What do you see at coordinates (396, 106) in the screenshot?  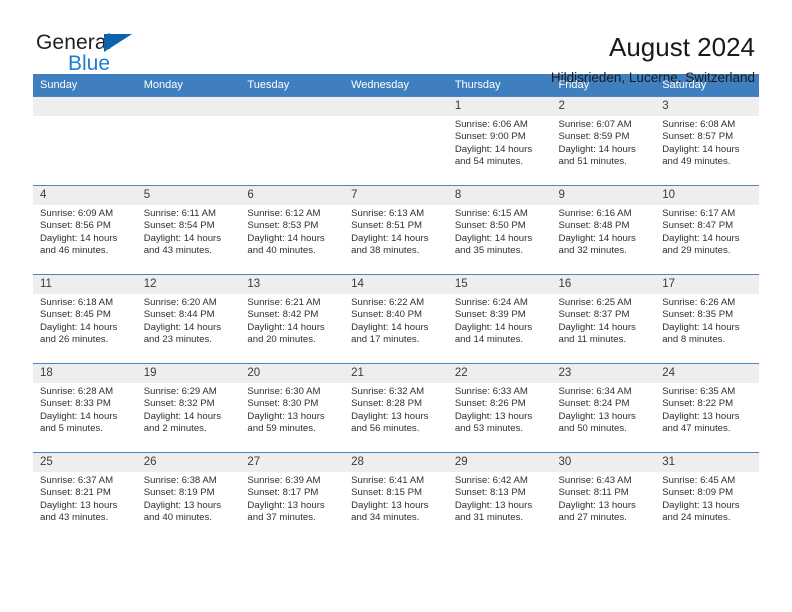 I see `day-number` at bounding box center [396, 106].